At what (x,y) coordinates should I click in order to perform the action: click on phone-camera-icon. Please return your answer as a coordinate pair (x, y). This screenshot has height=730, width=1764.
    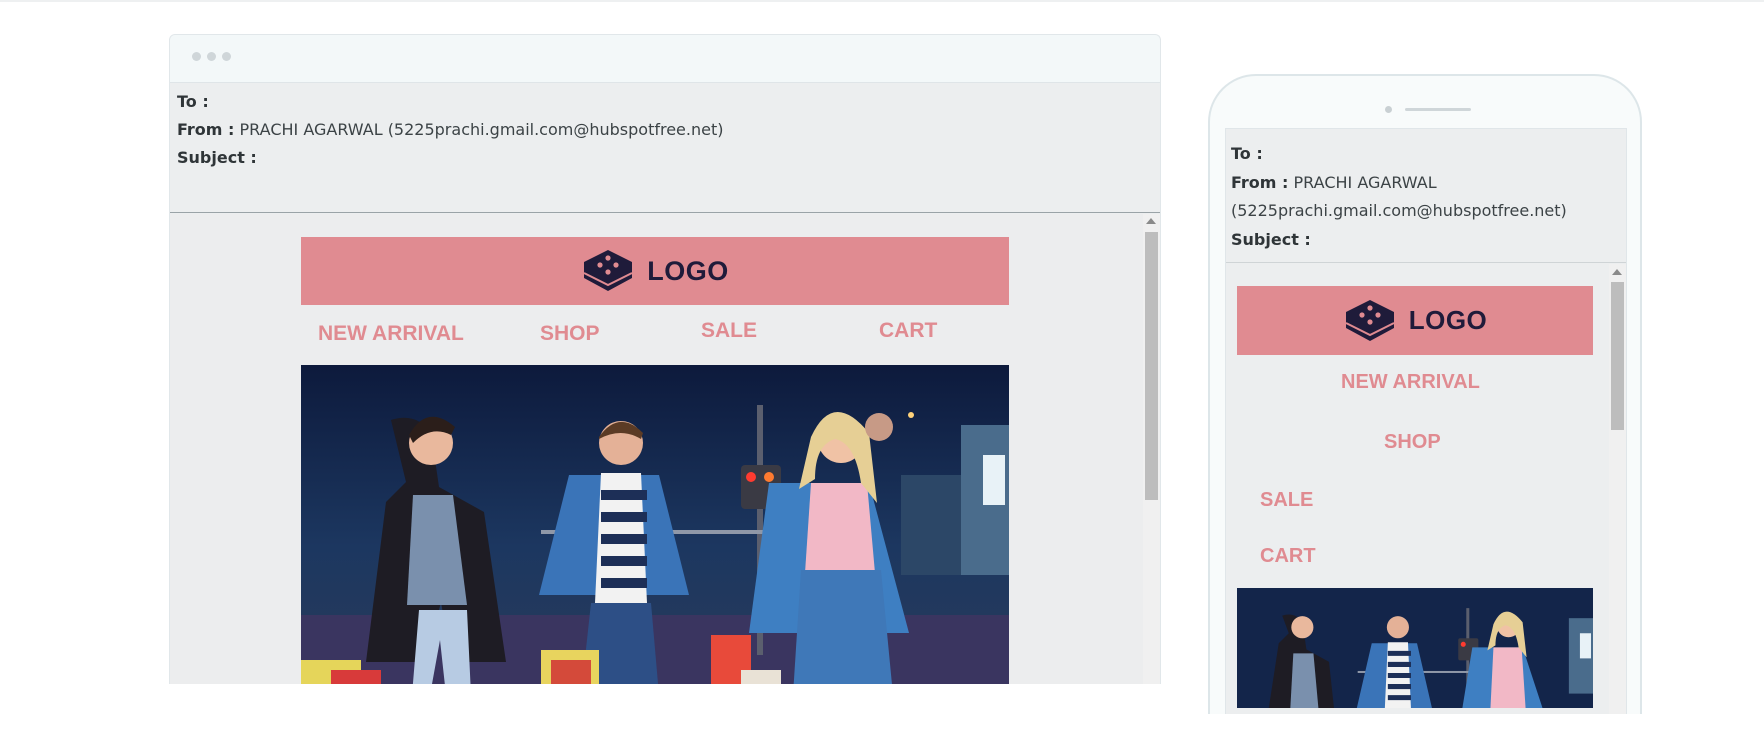
    Looking at the image, I should click on (1388, 109).